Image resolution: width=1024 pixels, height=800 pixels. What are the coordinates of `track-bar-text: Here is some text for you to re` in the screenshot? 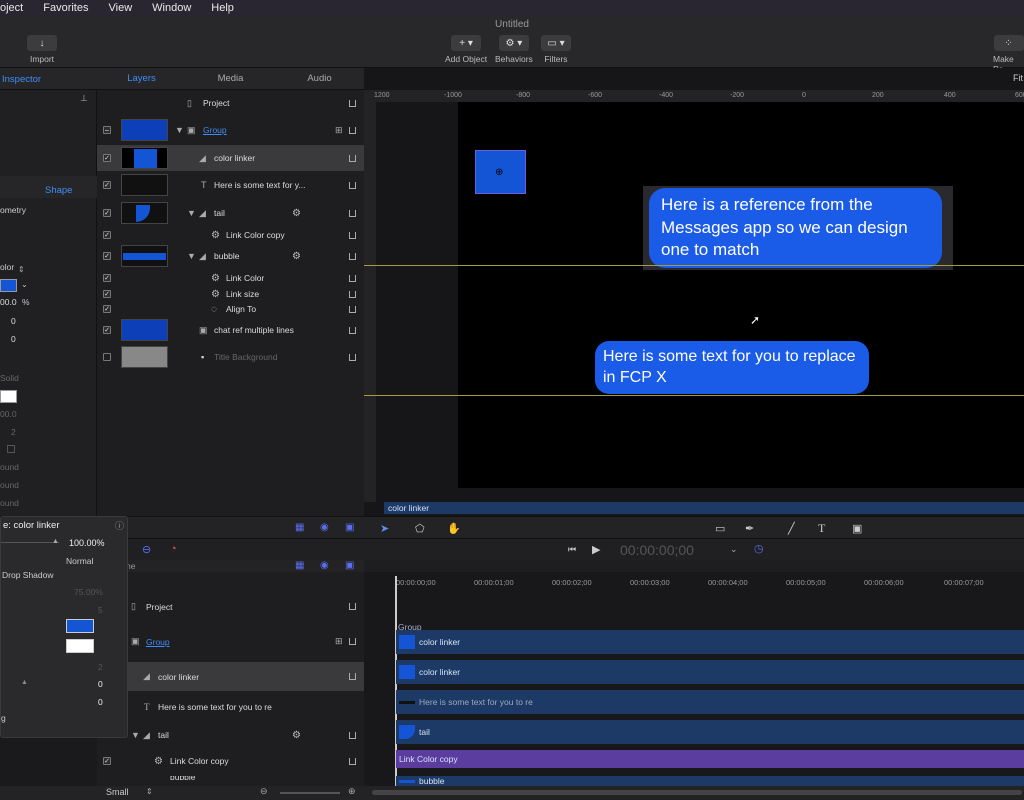 It's located at (710, 702).